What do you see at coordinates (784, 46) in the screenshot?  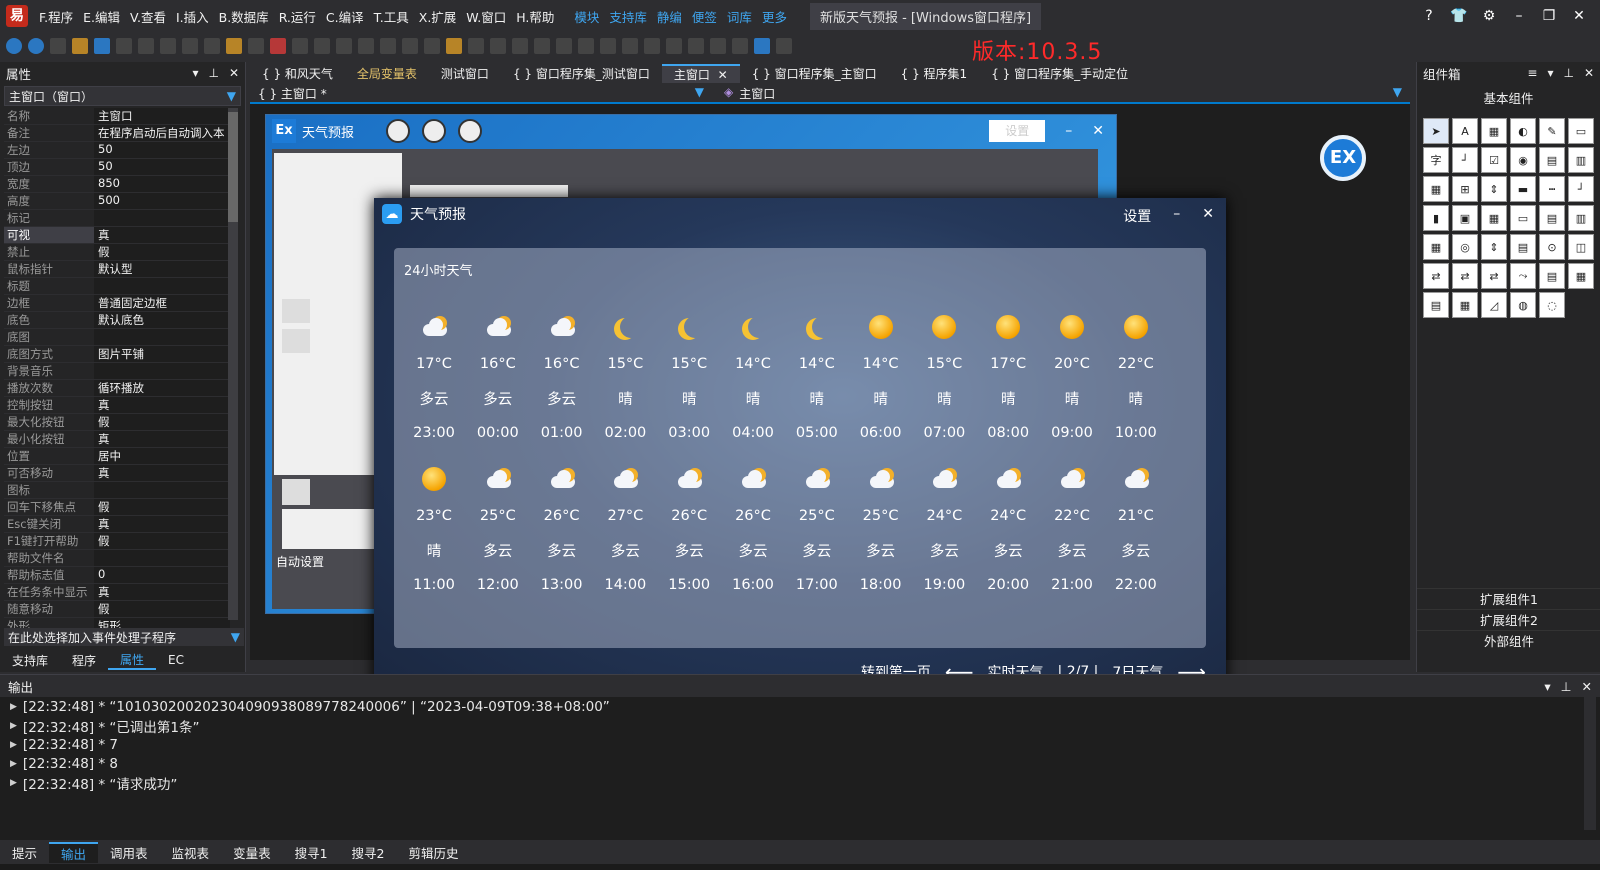 I see `tools-icon` at bounding box center [784, 46].